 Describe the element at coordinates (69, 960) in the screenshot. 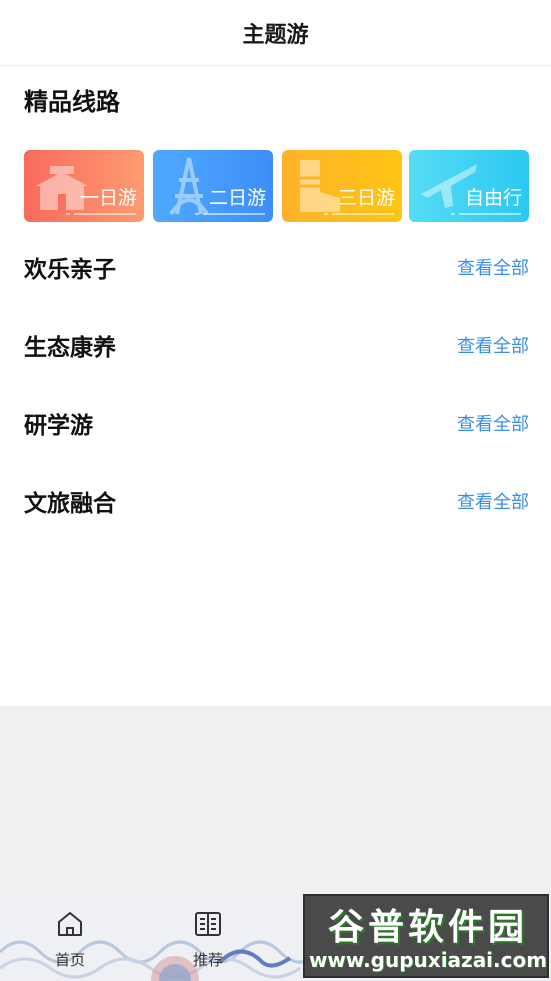

I see `tab-label: 首页` at that location.